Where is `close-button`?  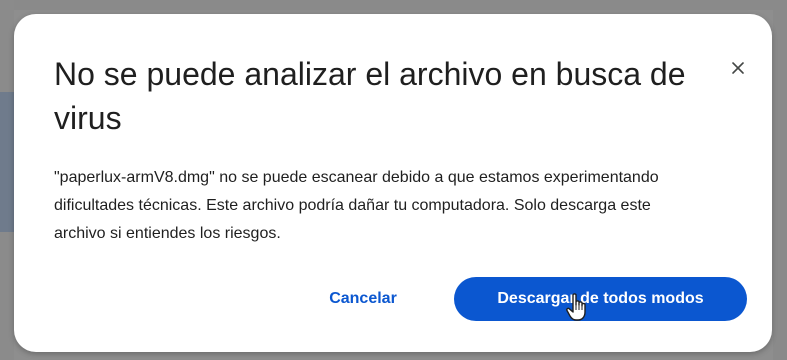 close-button is located at coordinates (738, 68).